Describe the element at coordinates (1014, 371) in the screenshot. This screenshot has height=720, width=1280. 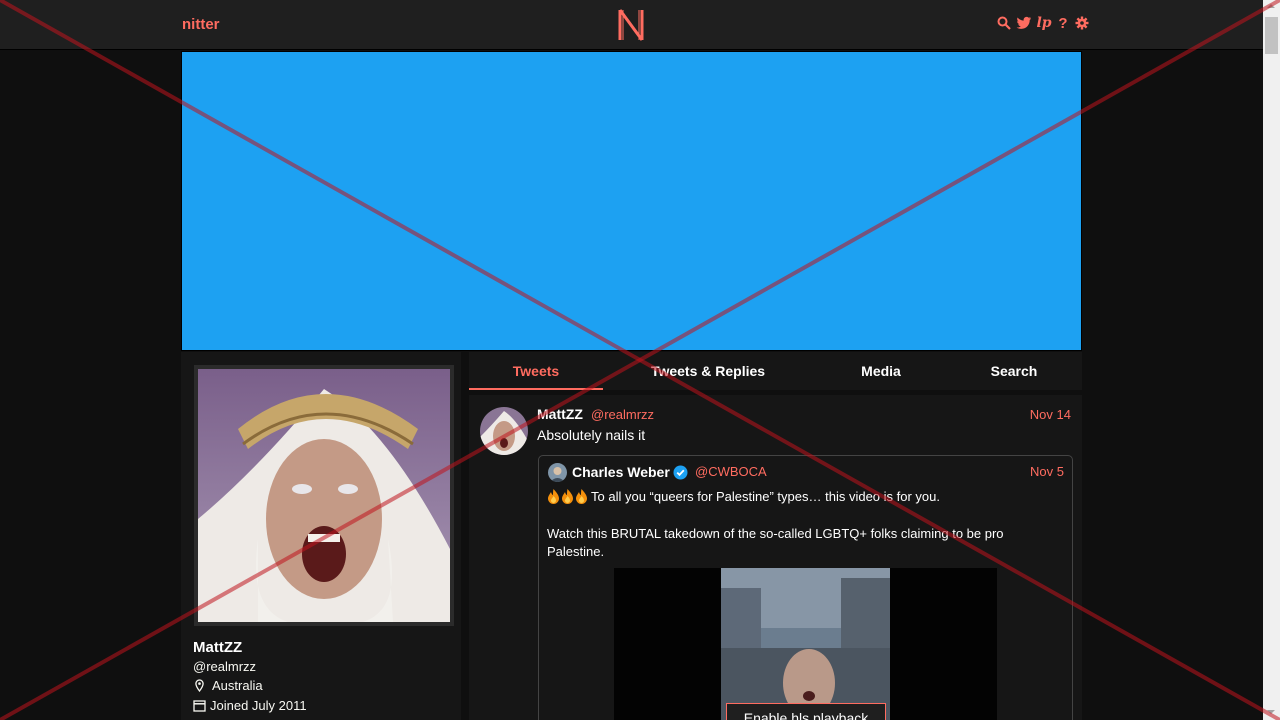
I see `tab-search: Search` at that location.